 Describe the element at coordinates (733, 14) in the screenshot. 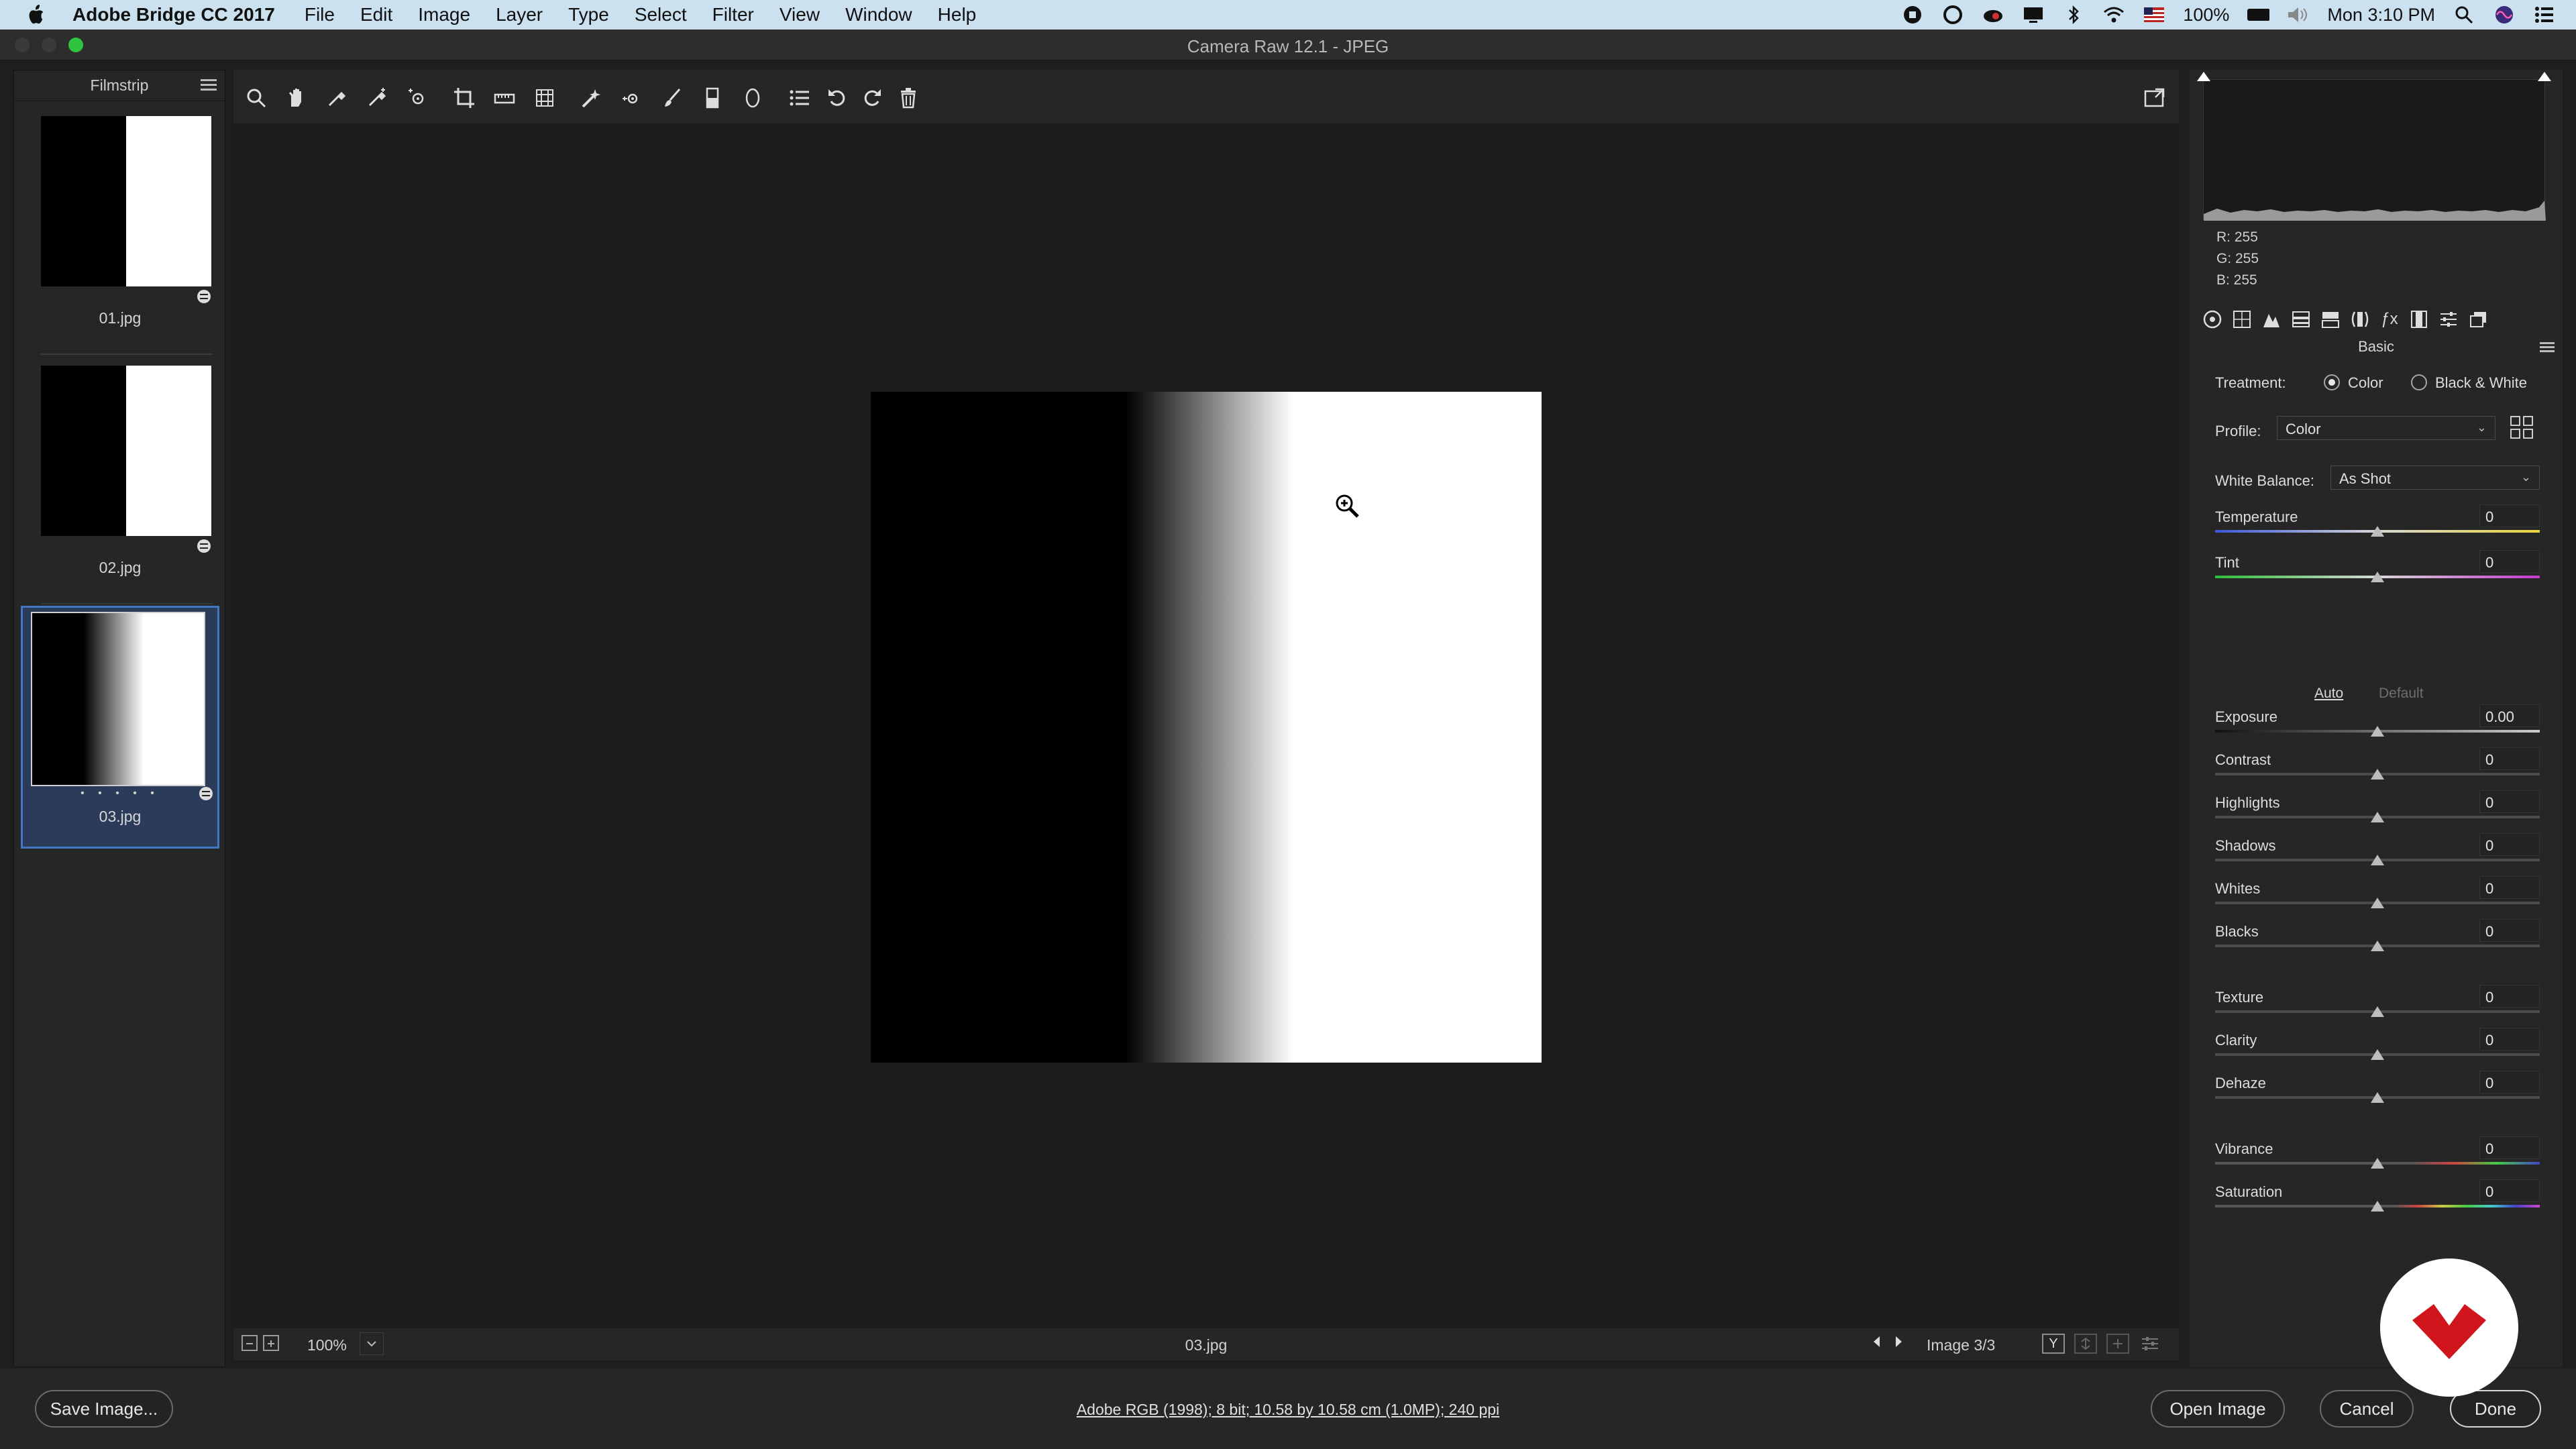

I see `menu-filter: Filter` at that location.